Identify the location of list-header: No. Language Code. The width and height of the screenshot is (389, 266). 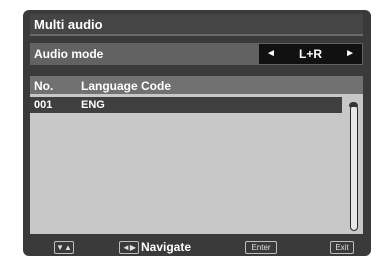
(196, 85).